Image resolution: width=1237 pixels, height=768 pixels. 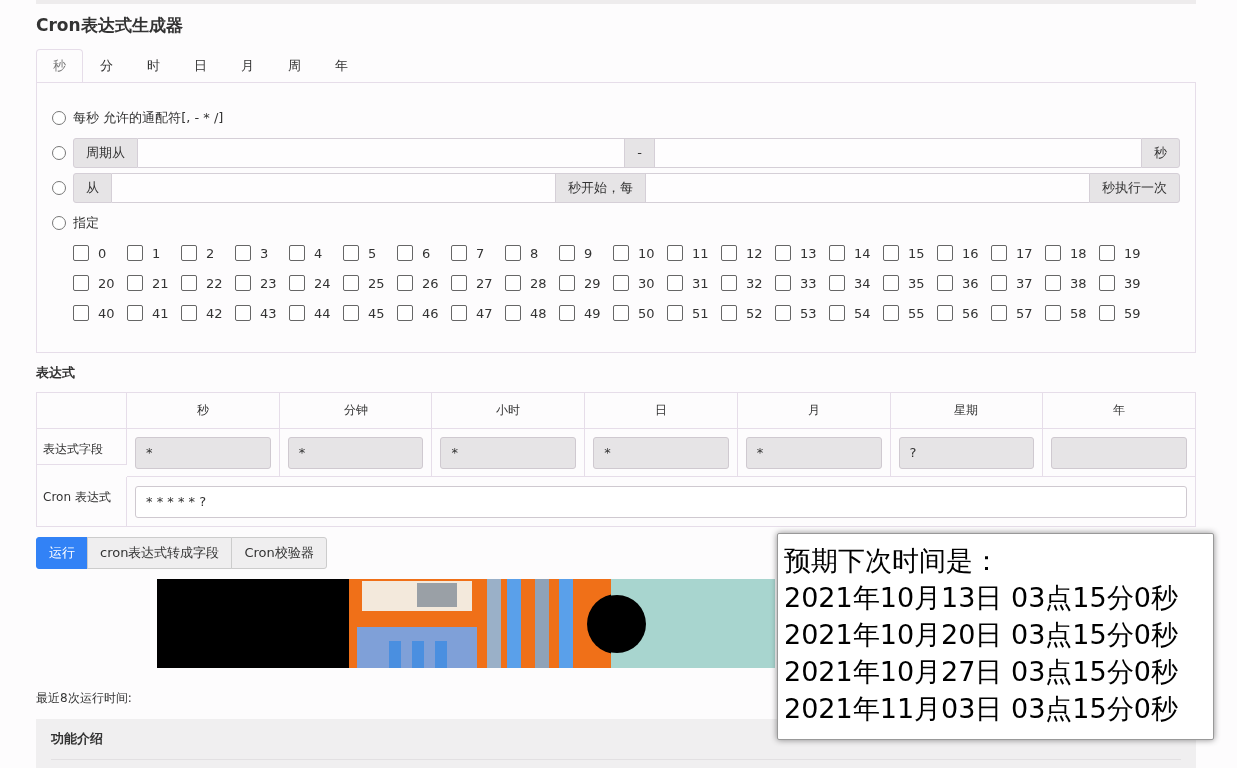 I want to click on tab: 时, so click(x=153, y=65).